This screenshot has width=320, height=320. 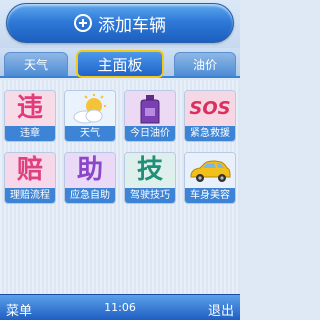 What do you see at coordinates (30, 108) in the screenshot?
I see `violation-char-icon: 违` at bounding box center [30, 108].